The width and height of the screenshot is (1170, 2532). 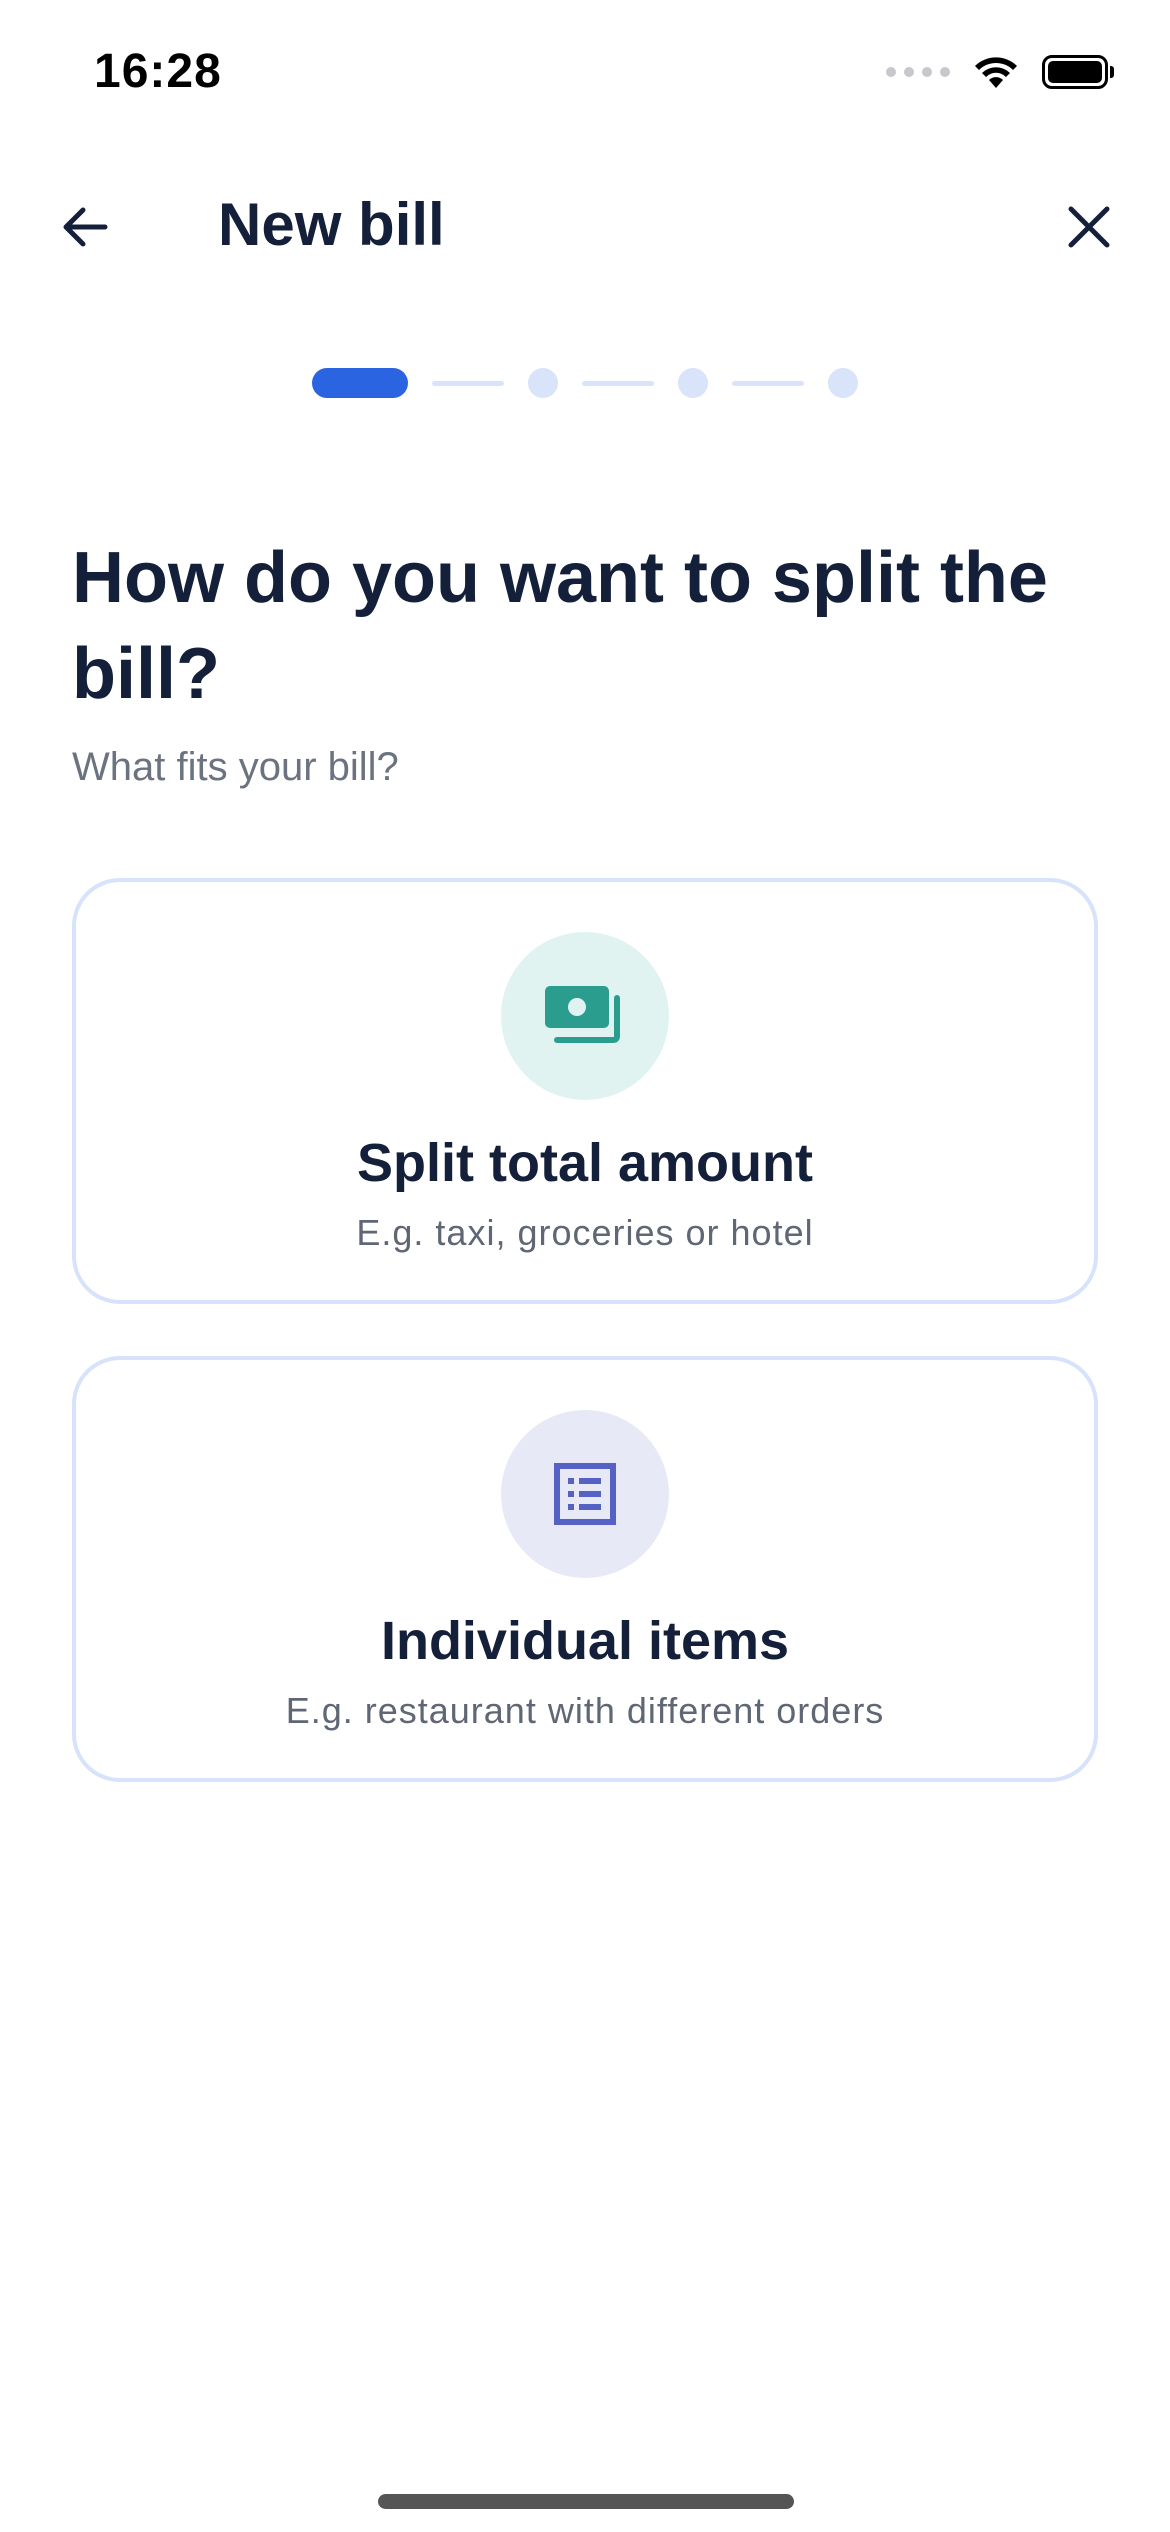 I want to click on status-bar: 16:28, so click(x=585, y=75).